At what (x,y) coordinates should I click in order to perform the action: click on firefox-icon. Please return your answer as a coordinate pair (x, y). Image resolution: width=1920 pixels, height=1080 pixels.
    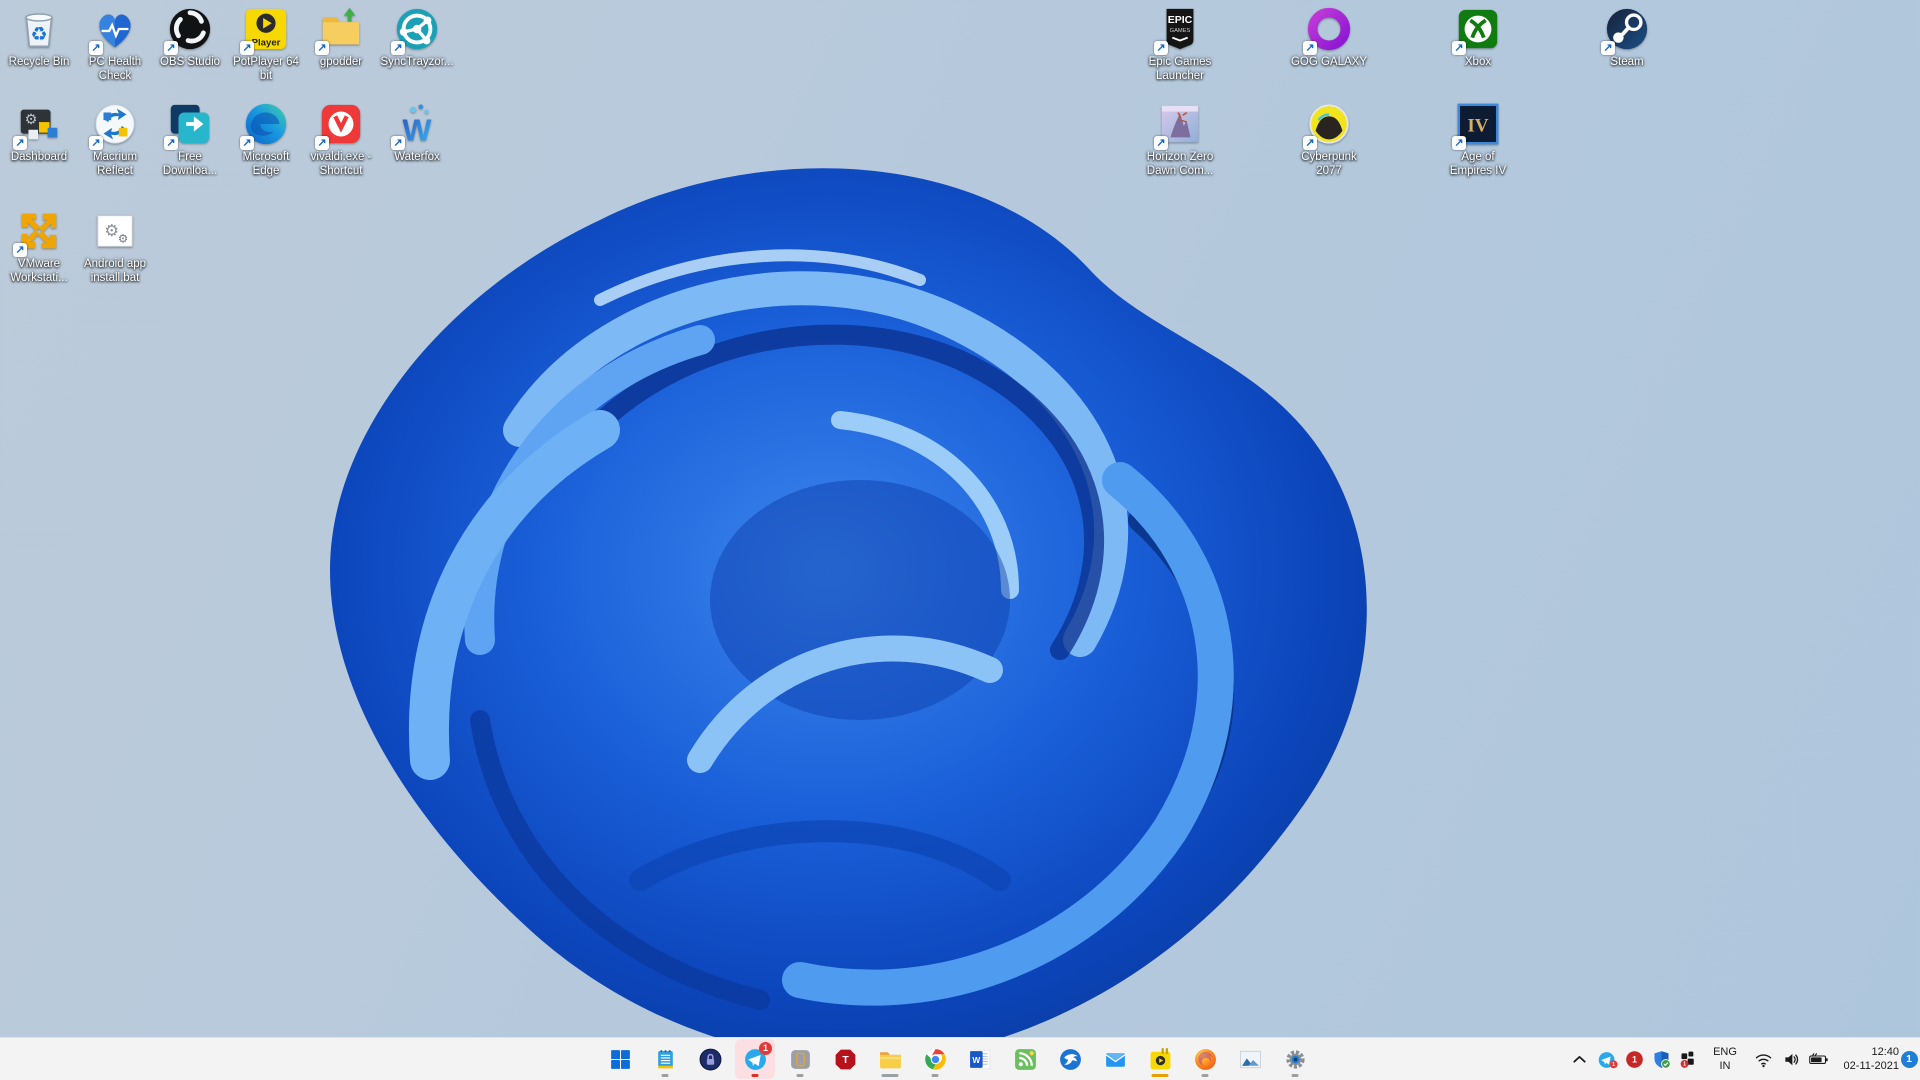
    Looking at the image, I should click on (1205, 1059).